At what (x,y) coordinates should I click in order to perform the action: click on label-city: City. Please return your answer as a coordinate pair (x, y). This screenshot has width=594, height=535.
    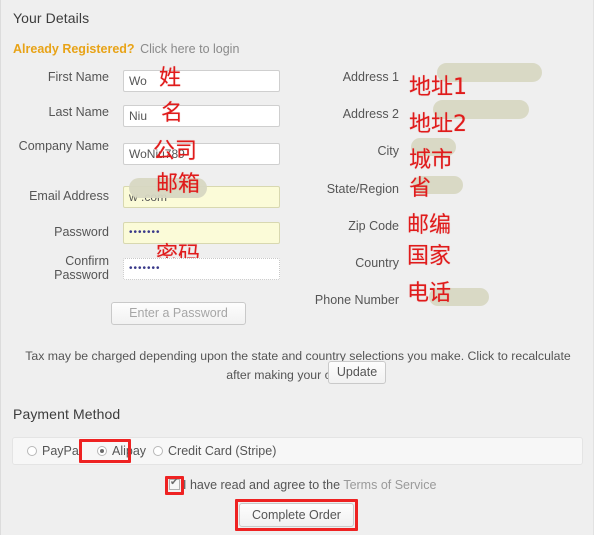
    Looking at the image, I should click on (388, 151).